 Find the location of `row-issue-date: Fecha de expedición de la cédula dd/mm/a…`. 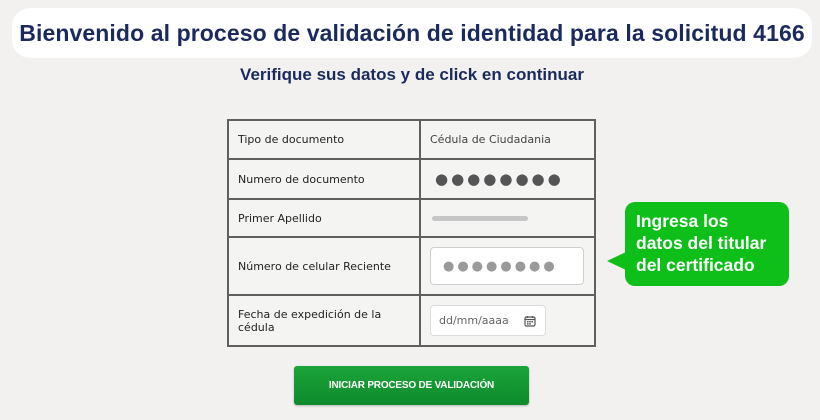

row-issue-date: Fecha de expedición de la cédula dd/mm/a… is located at coordinates (411, 320).